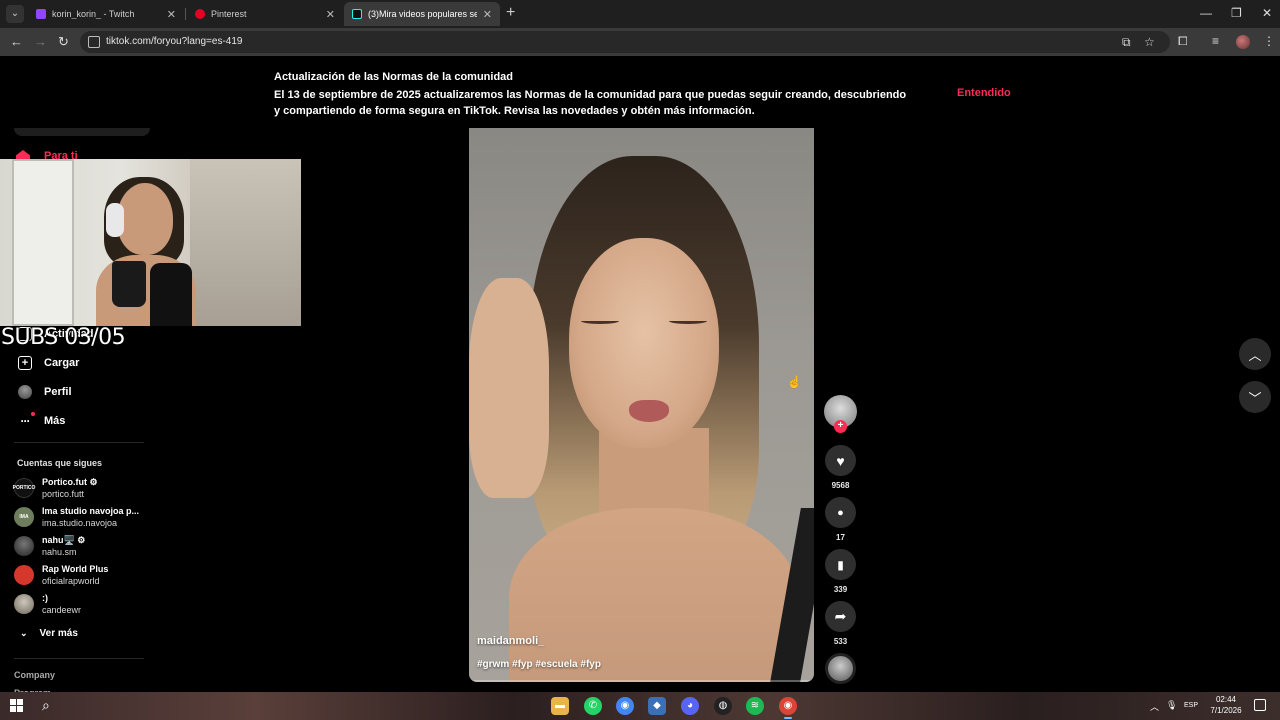 Image resolution: width=1280 pixels, height=720 pixels. Describe the element at coordinates (539, 664) in the screenshot. I see `video-hashtags: #grwm #fyp #escuela #fyp` at that location.